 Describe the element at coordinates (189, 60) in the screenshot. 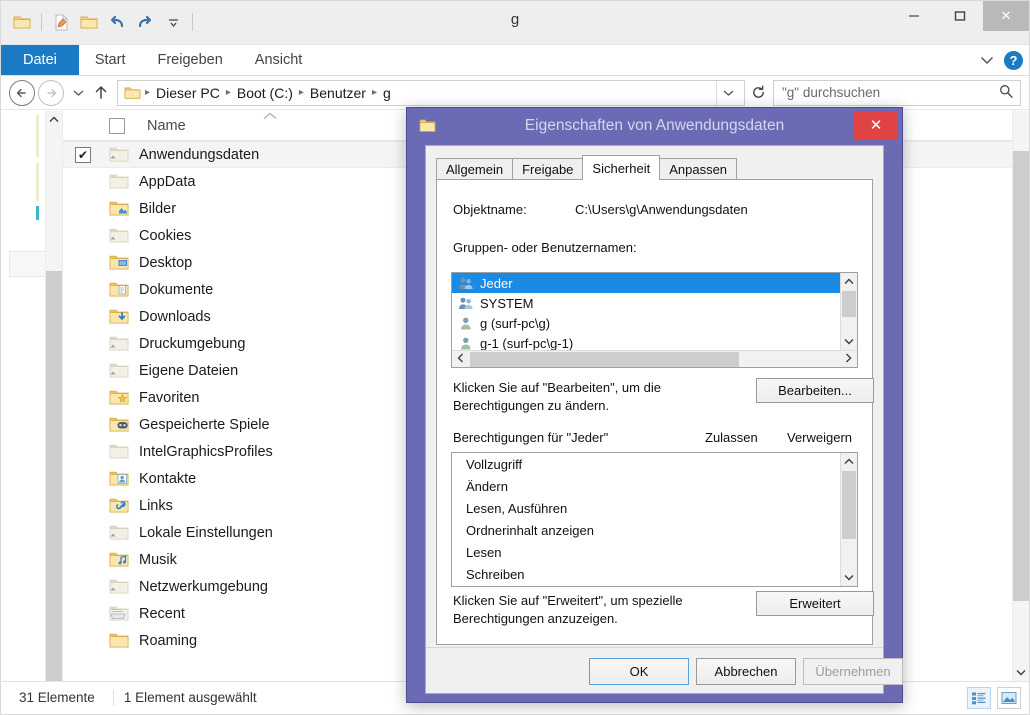

I see `tab-freigeben: Freigeben` at that location.